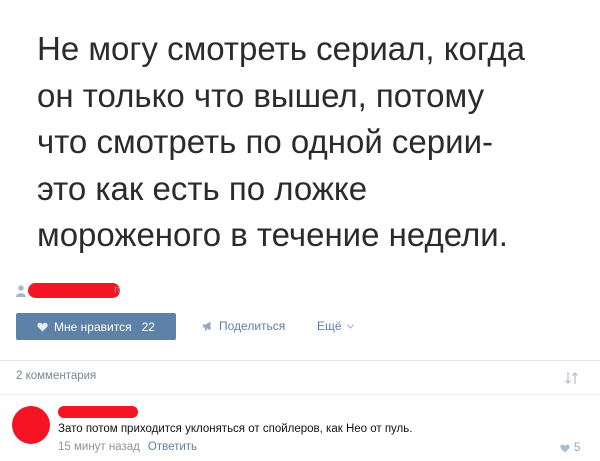  I want to click on post-author: n, so click(76, 292).